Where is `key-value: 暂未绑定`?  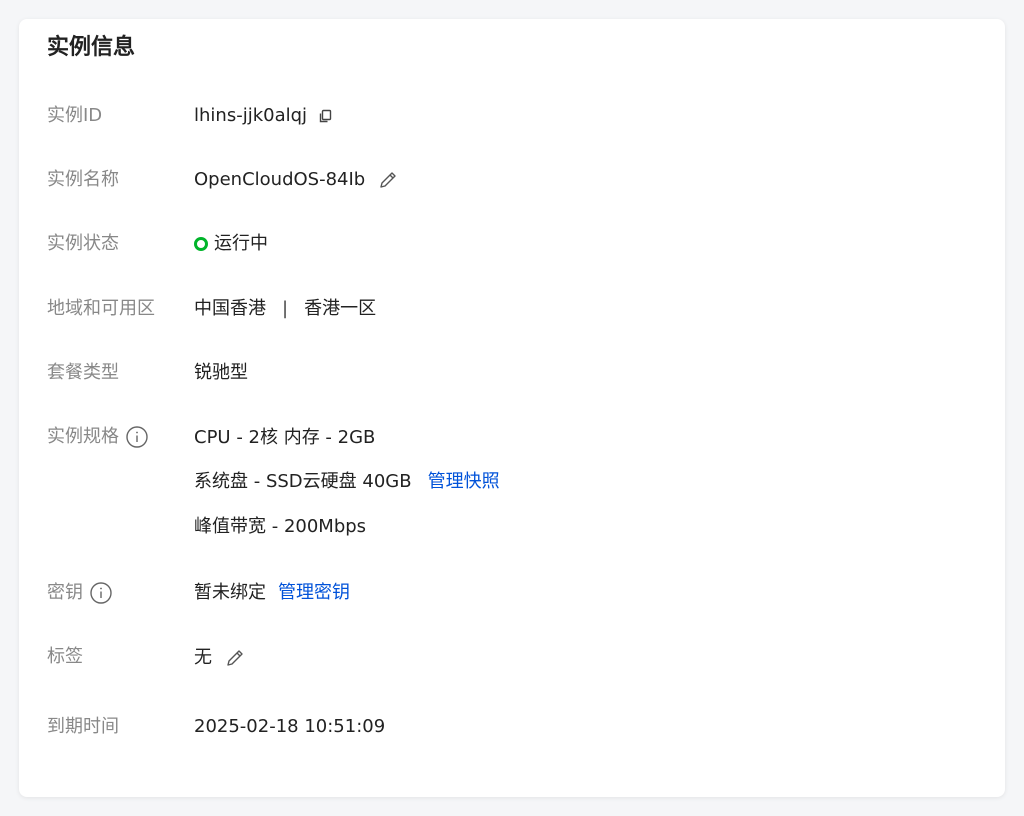 key-value: 暂未绑定 is located at coordinates (230, 592).